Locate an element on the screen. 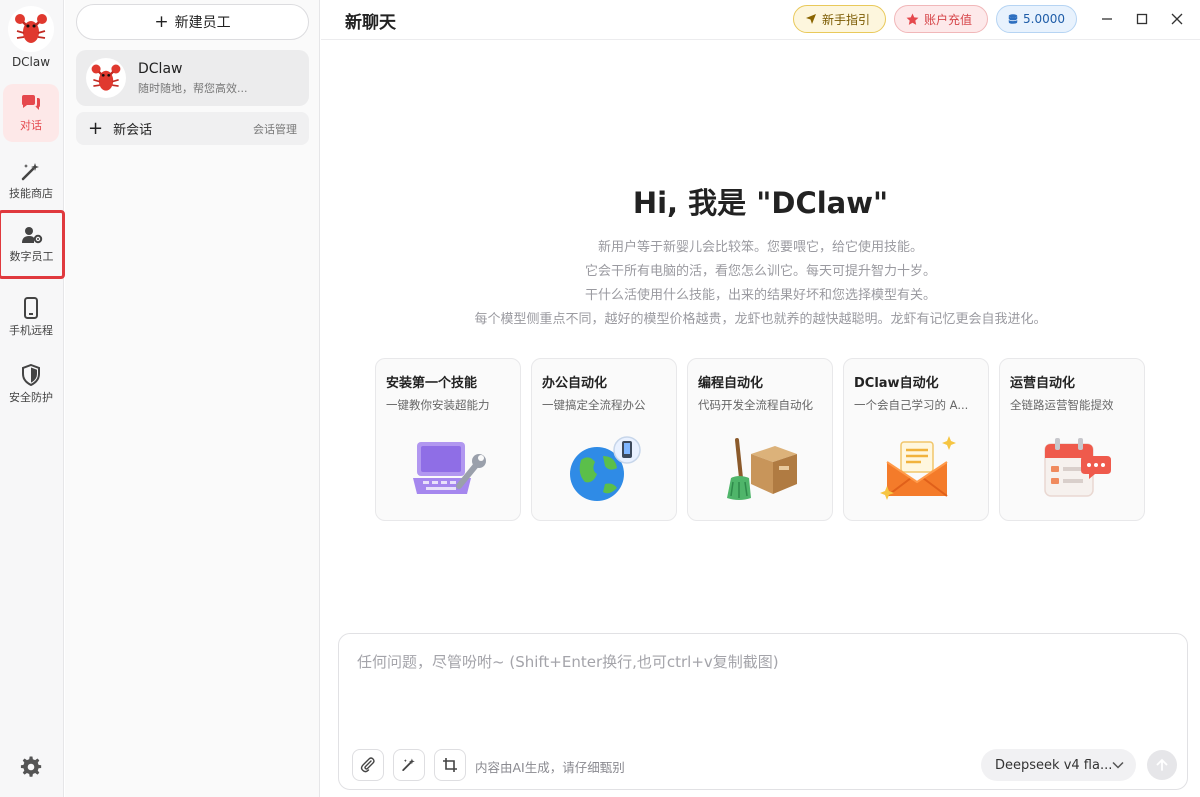  rail-item-label: 数字员工 is located at coordinates (31, 256).